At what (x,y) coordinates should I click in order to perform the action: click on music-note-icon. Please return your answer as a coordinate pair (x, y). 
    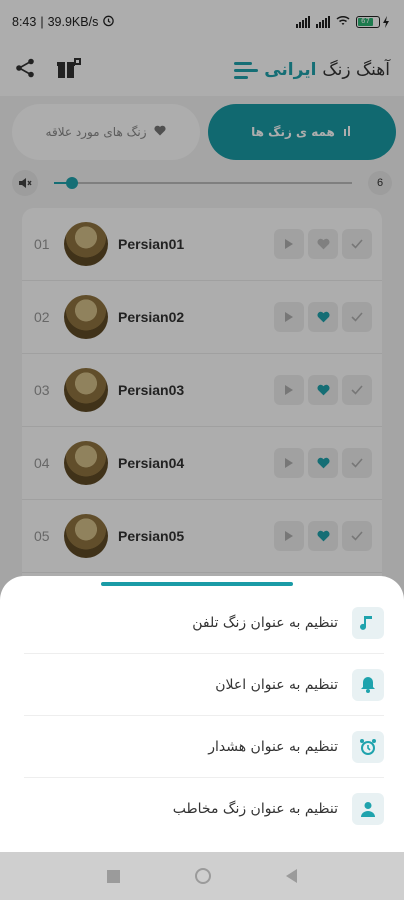
    Looking at the image, I should click on (368, 622).